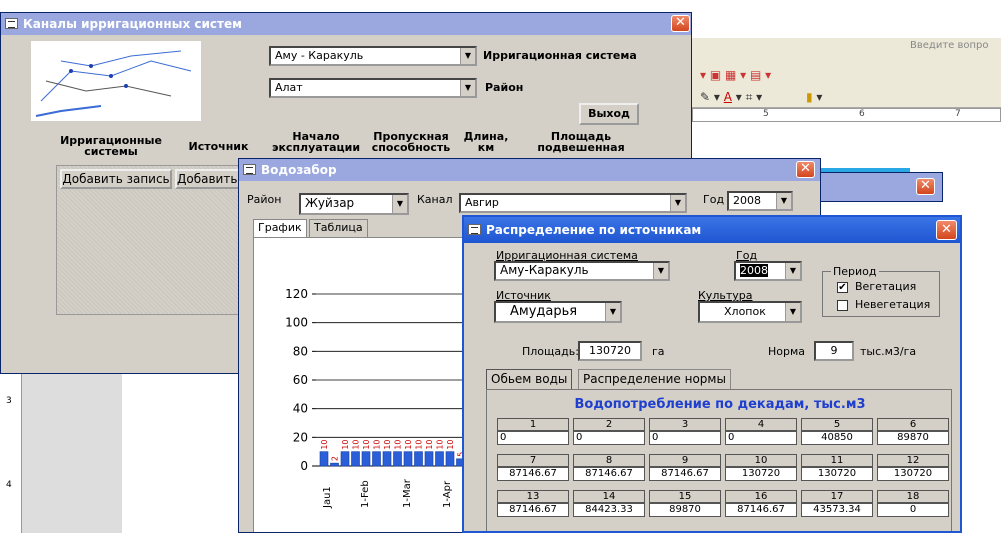 The width and height of the screenshot is (1001, 533). I want to click on decade-number: 13, so click(533, 496).